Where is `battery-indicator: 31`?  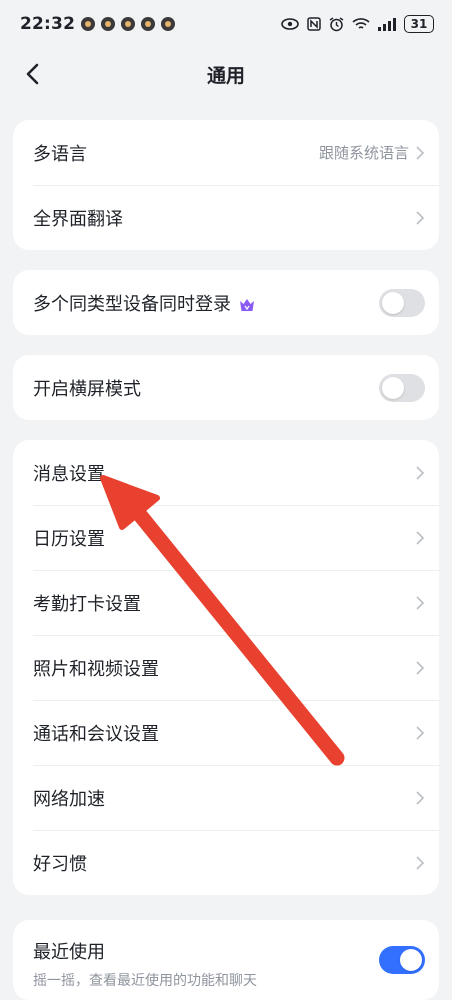
battery-indicator: 31 is located at coordinates (419, 24).